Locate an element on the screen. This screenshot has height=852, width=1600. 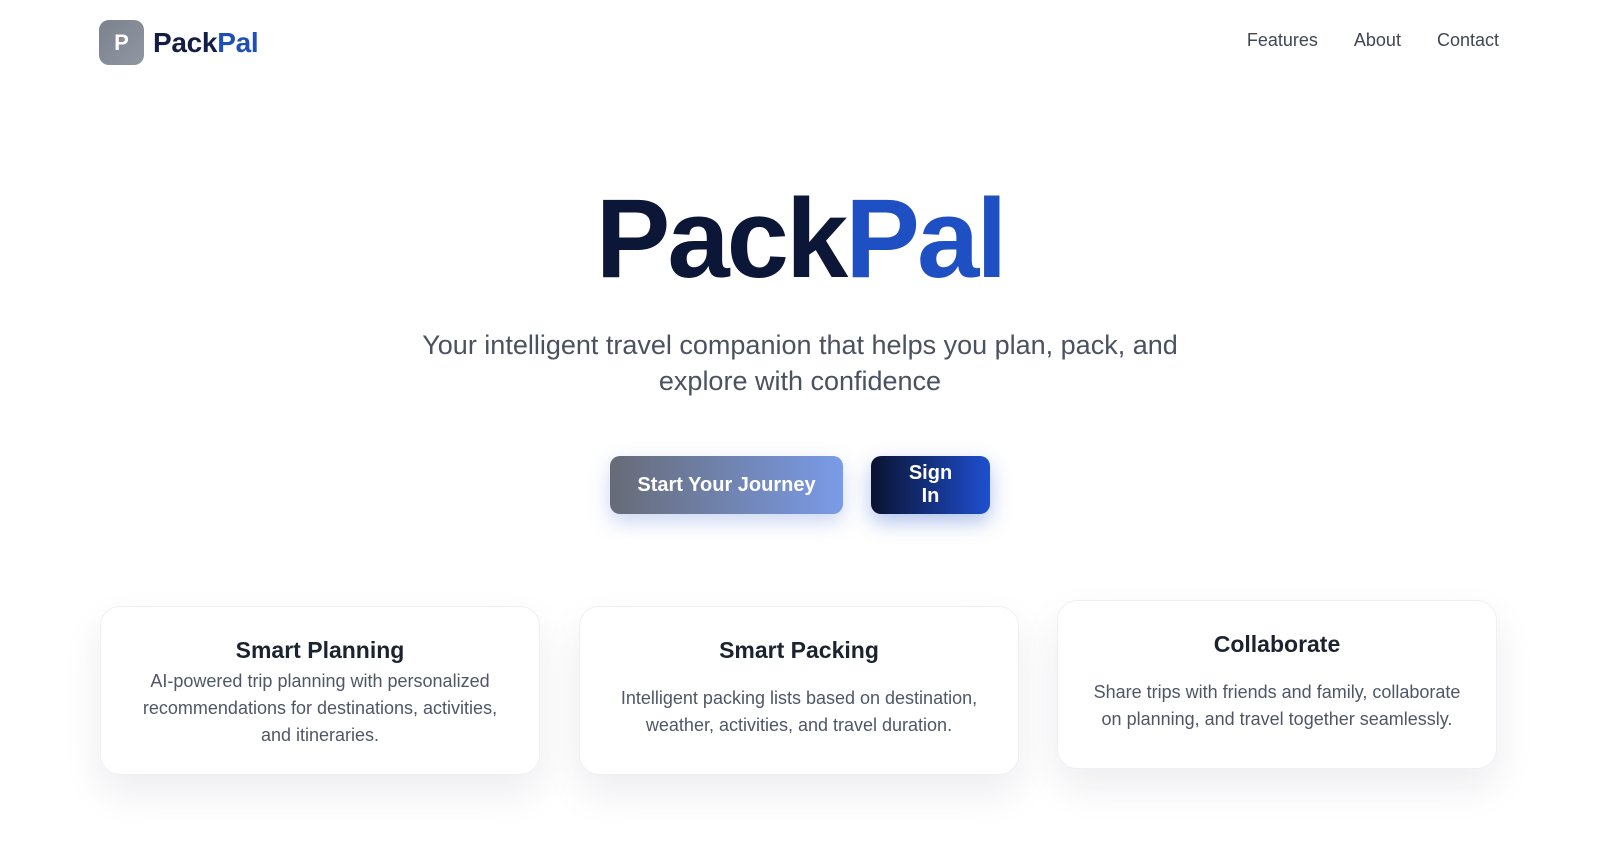
feature-card-title: Smart Packing is located at coordinates (799, 650).